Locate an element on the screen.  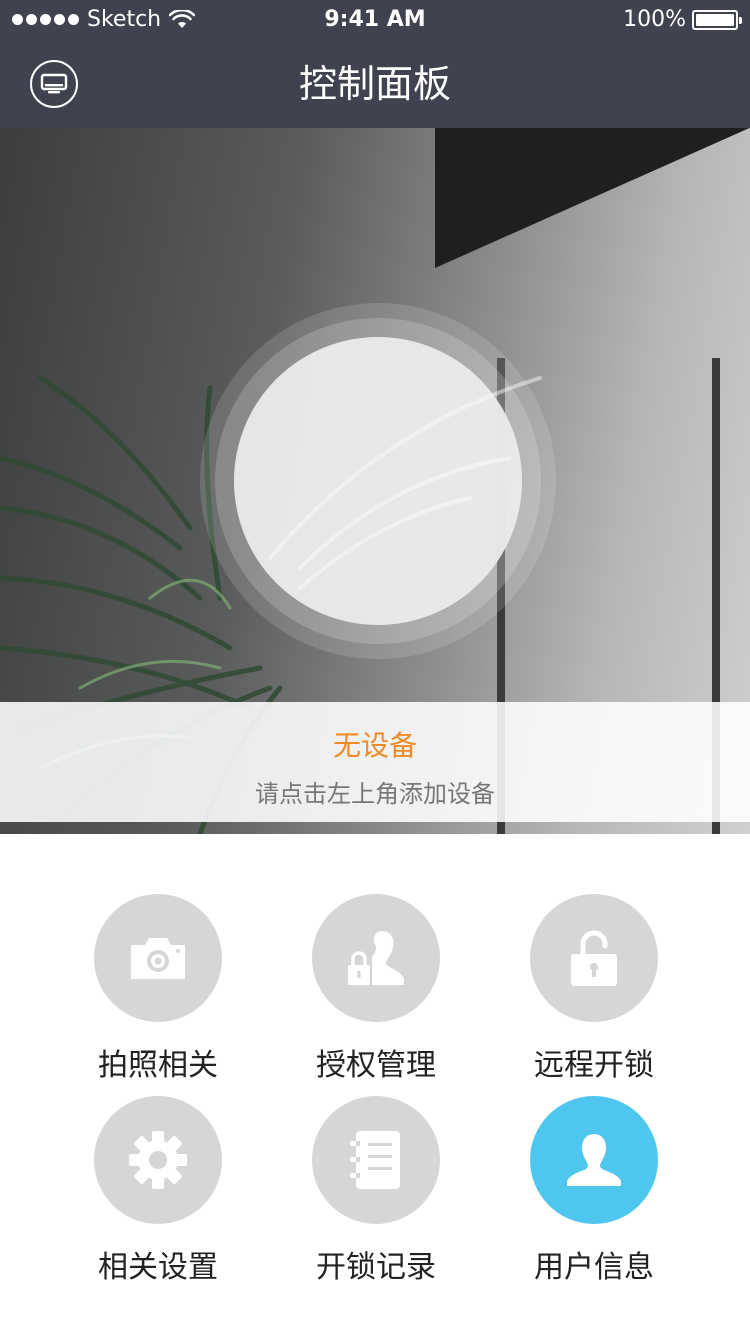
menu-label: 相关设置 is located at coordinates (158, 1267).